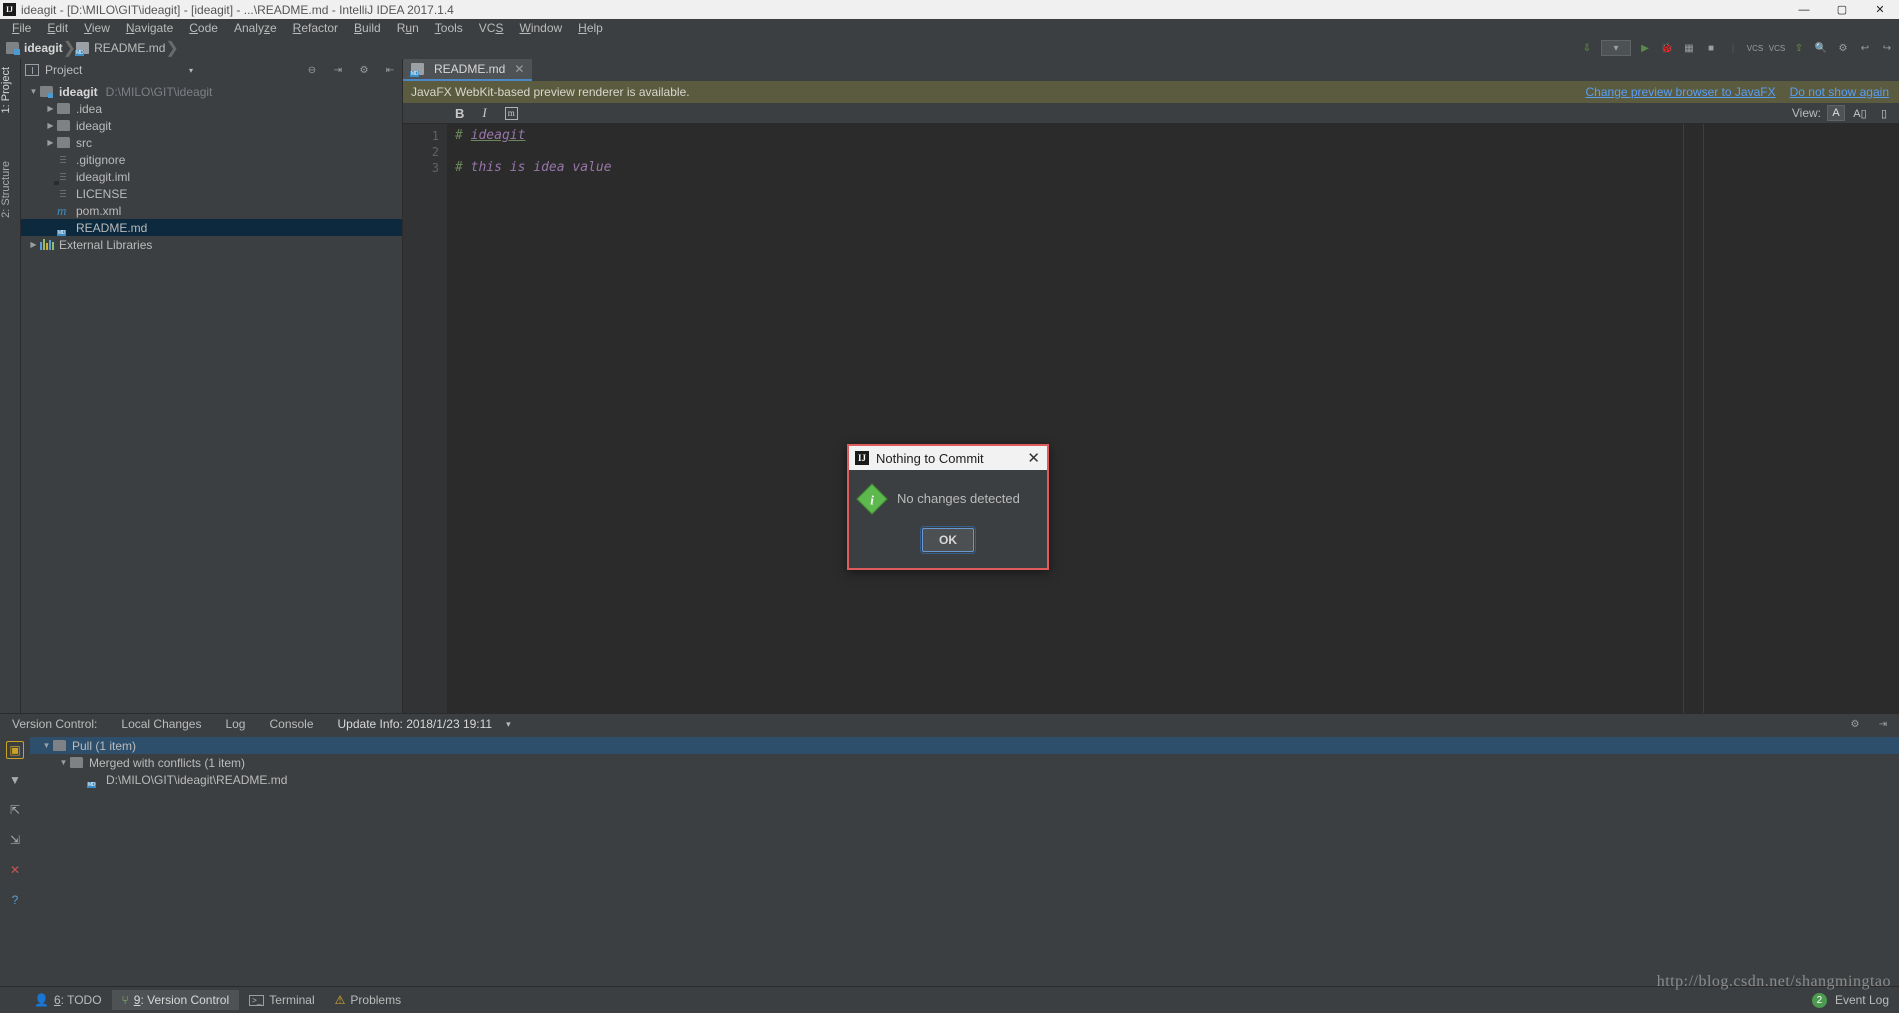 This screenshot has height=1013, width=1899. What do you see at coordinates (1884, 113) in the screenshot?
I see `view-preview-only-button: ▯` at bounding box center [1884, 113].